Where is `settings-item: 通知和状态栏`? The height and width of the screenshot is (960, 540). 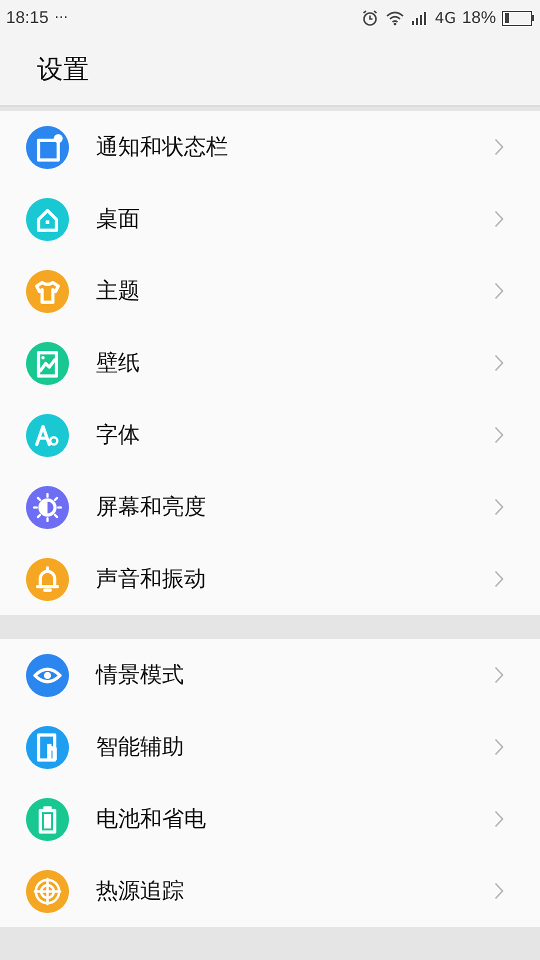
settings-item: 通知和状态栏 is located at coordinates (270, 147).